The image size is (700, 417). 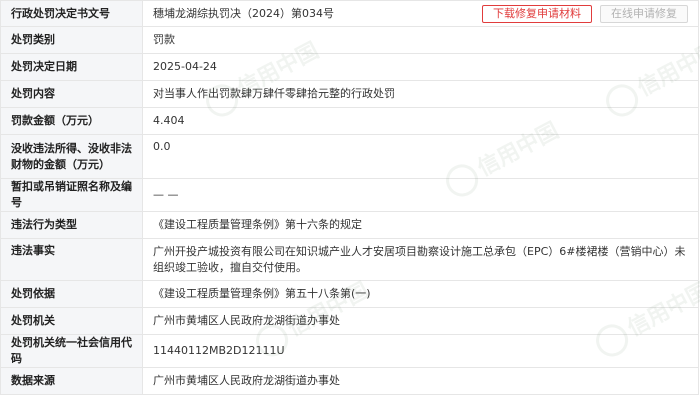 What do you see at coordinates (420, 225) in the screenshot?
I see `value-violation-type: 《建设工程质量管理条例》第十六条的规定` at bounding box center [420, 225].